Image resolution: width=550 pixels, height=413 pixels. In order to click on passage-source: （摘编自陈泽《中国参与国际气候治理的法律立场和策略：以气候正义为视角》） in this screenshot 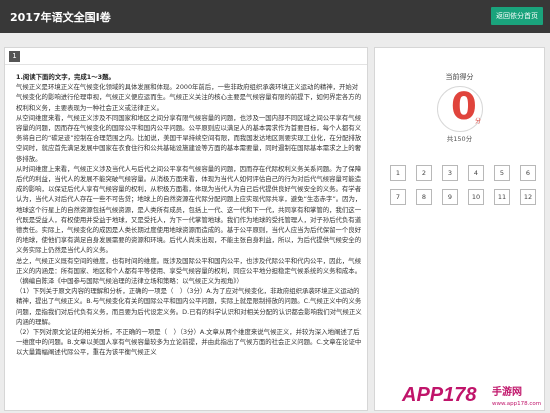, I will do `click(129, 281)`.